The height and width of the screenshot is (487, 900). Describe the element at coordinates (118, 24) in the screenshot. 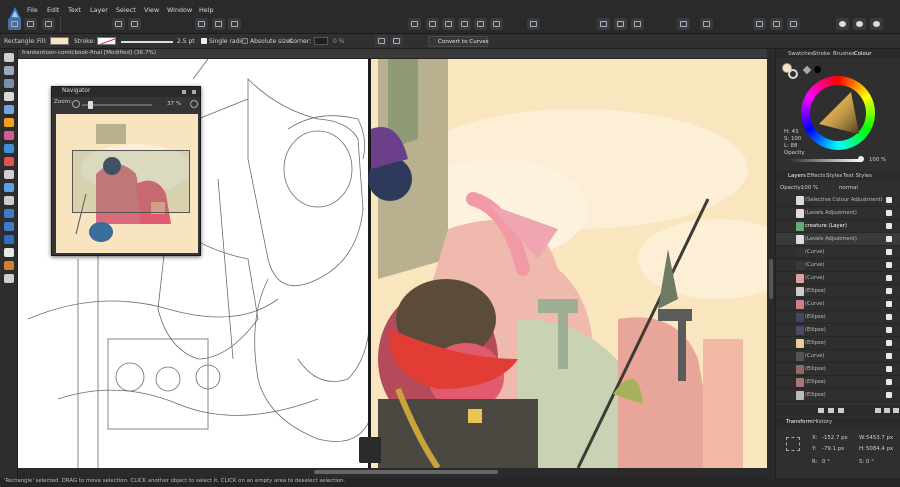

I see `document-setup-icon` at that location.